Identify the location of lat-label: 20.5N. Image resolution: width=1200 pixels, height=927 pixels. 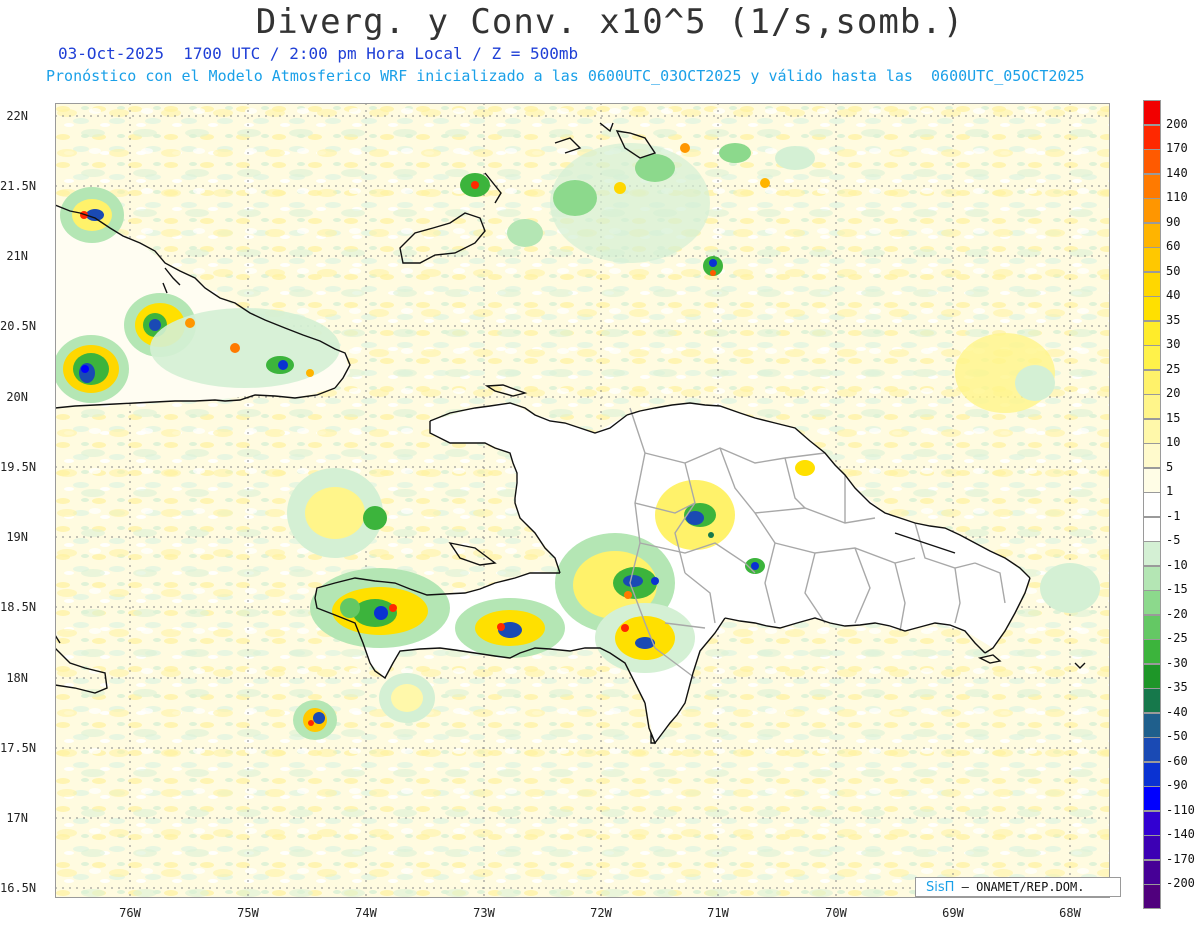
(18, 326).